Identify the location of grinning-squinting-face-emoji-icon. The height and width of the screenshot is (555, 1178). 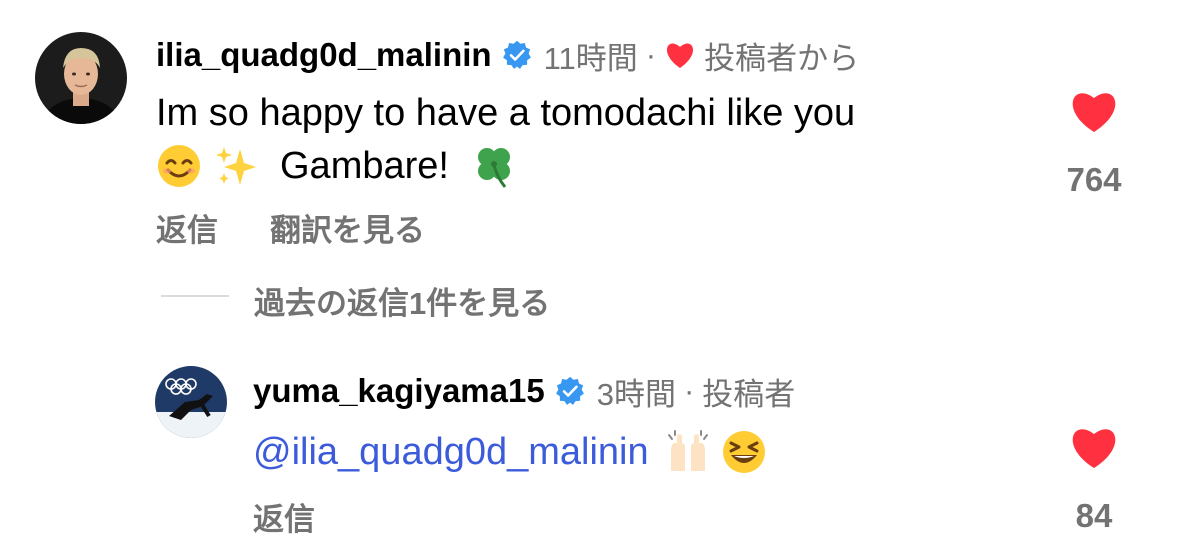
(744, 452).